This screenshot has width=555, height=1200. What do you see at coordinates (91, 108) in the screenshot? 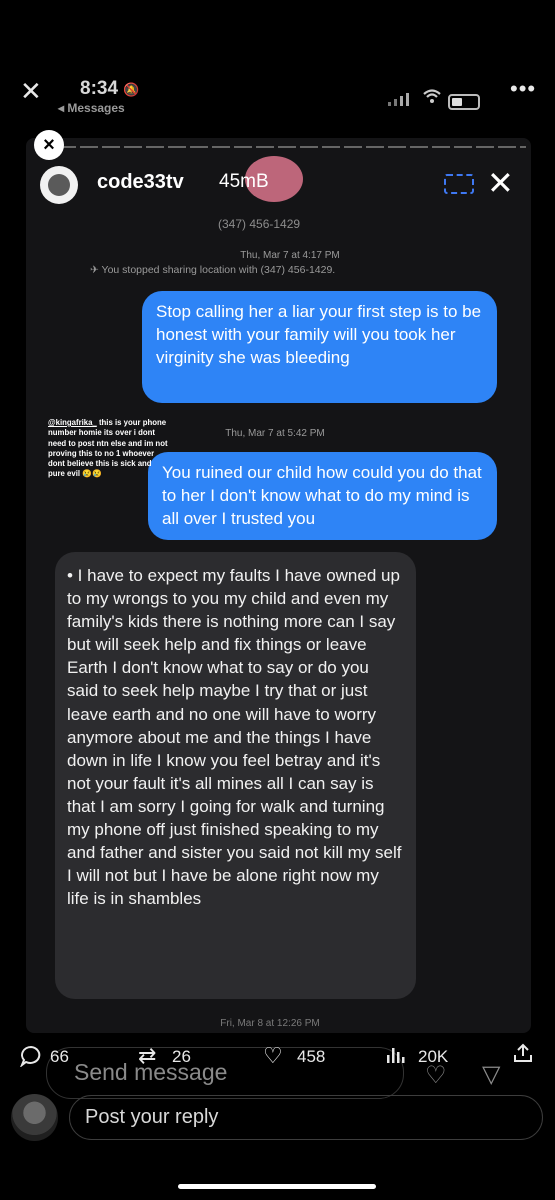
I see `back-to-messages: ◂ Messages` at bounding box center [91, 108].